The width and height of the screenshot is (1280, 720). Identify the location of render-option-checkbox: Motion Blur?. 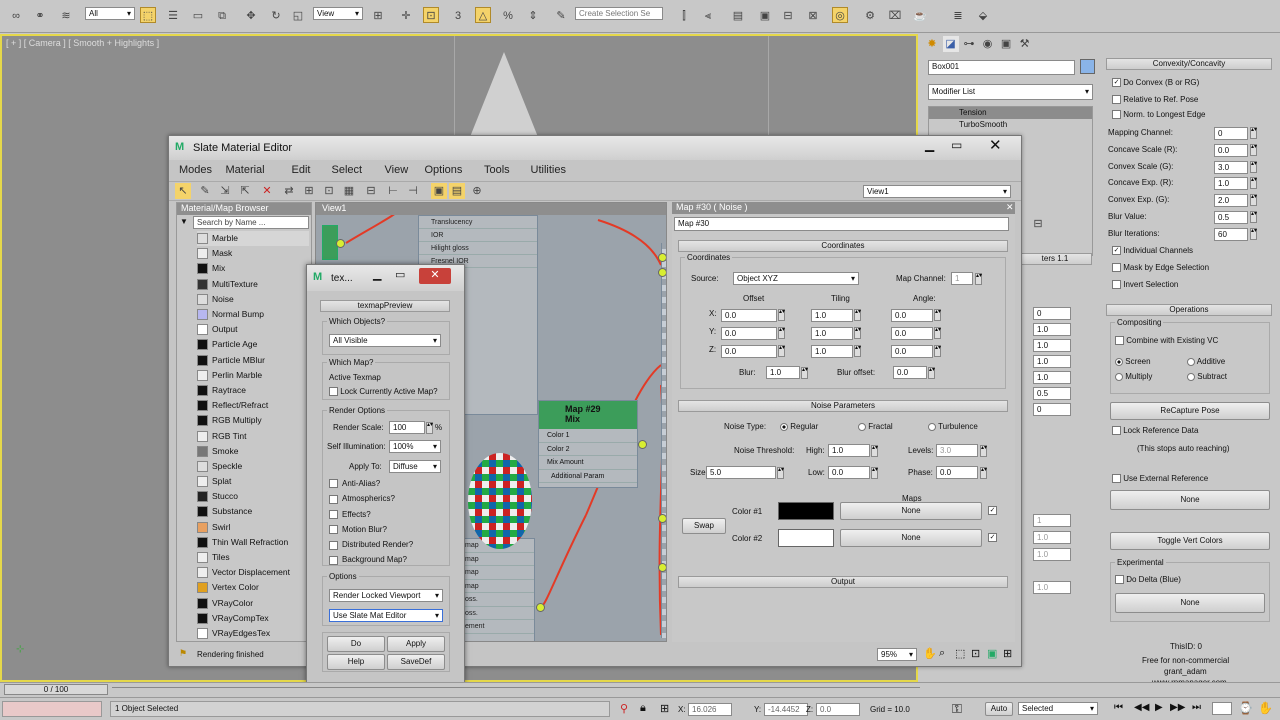
(388, 532).